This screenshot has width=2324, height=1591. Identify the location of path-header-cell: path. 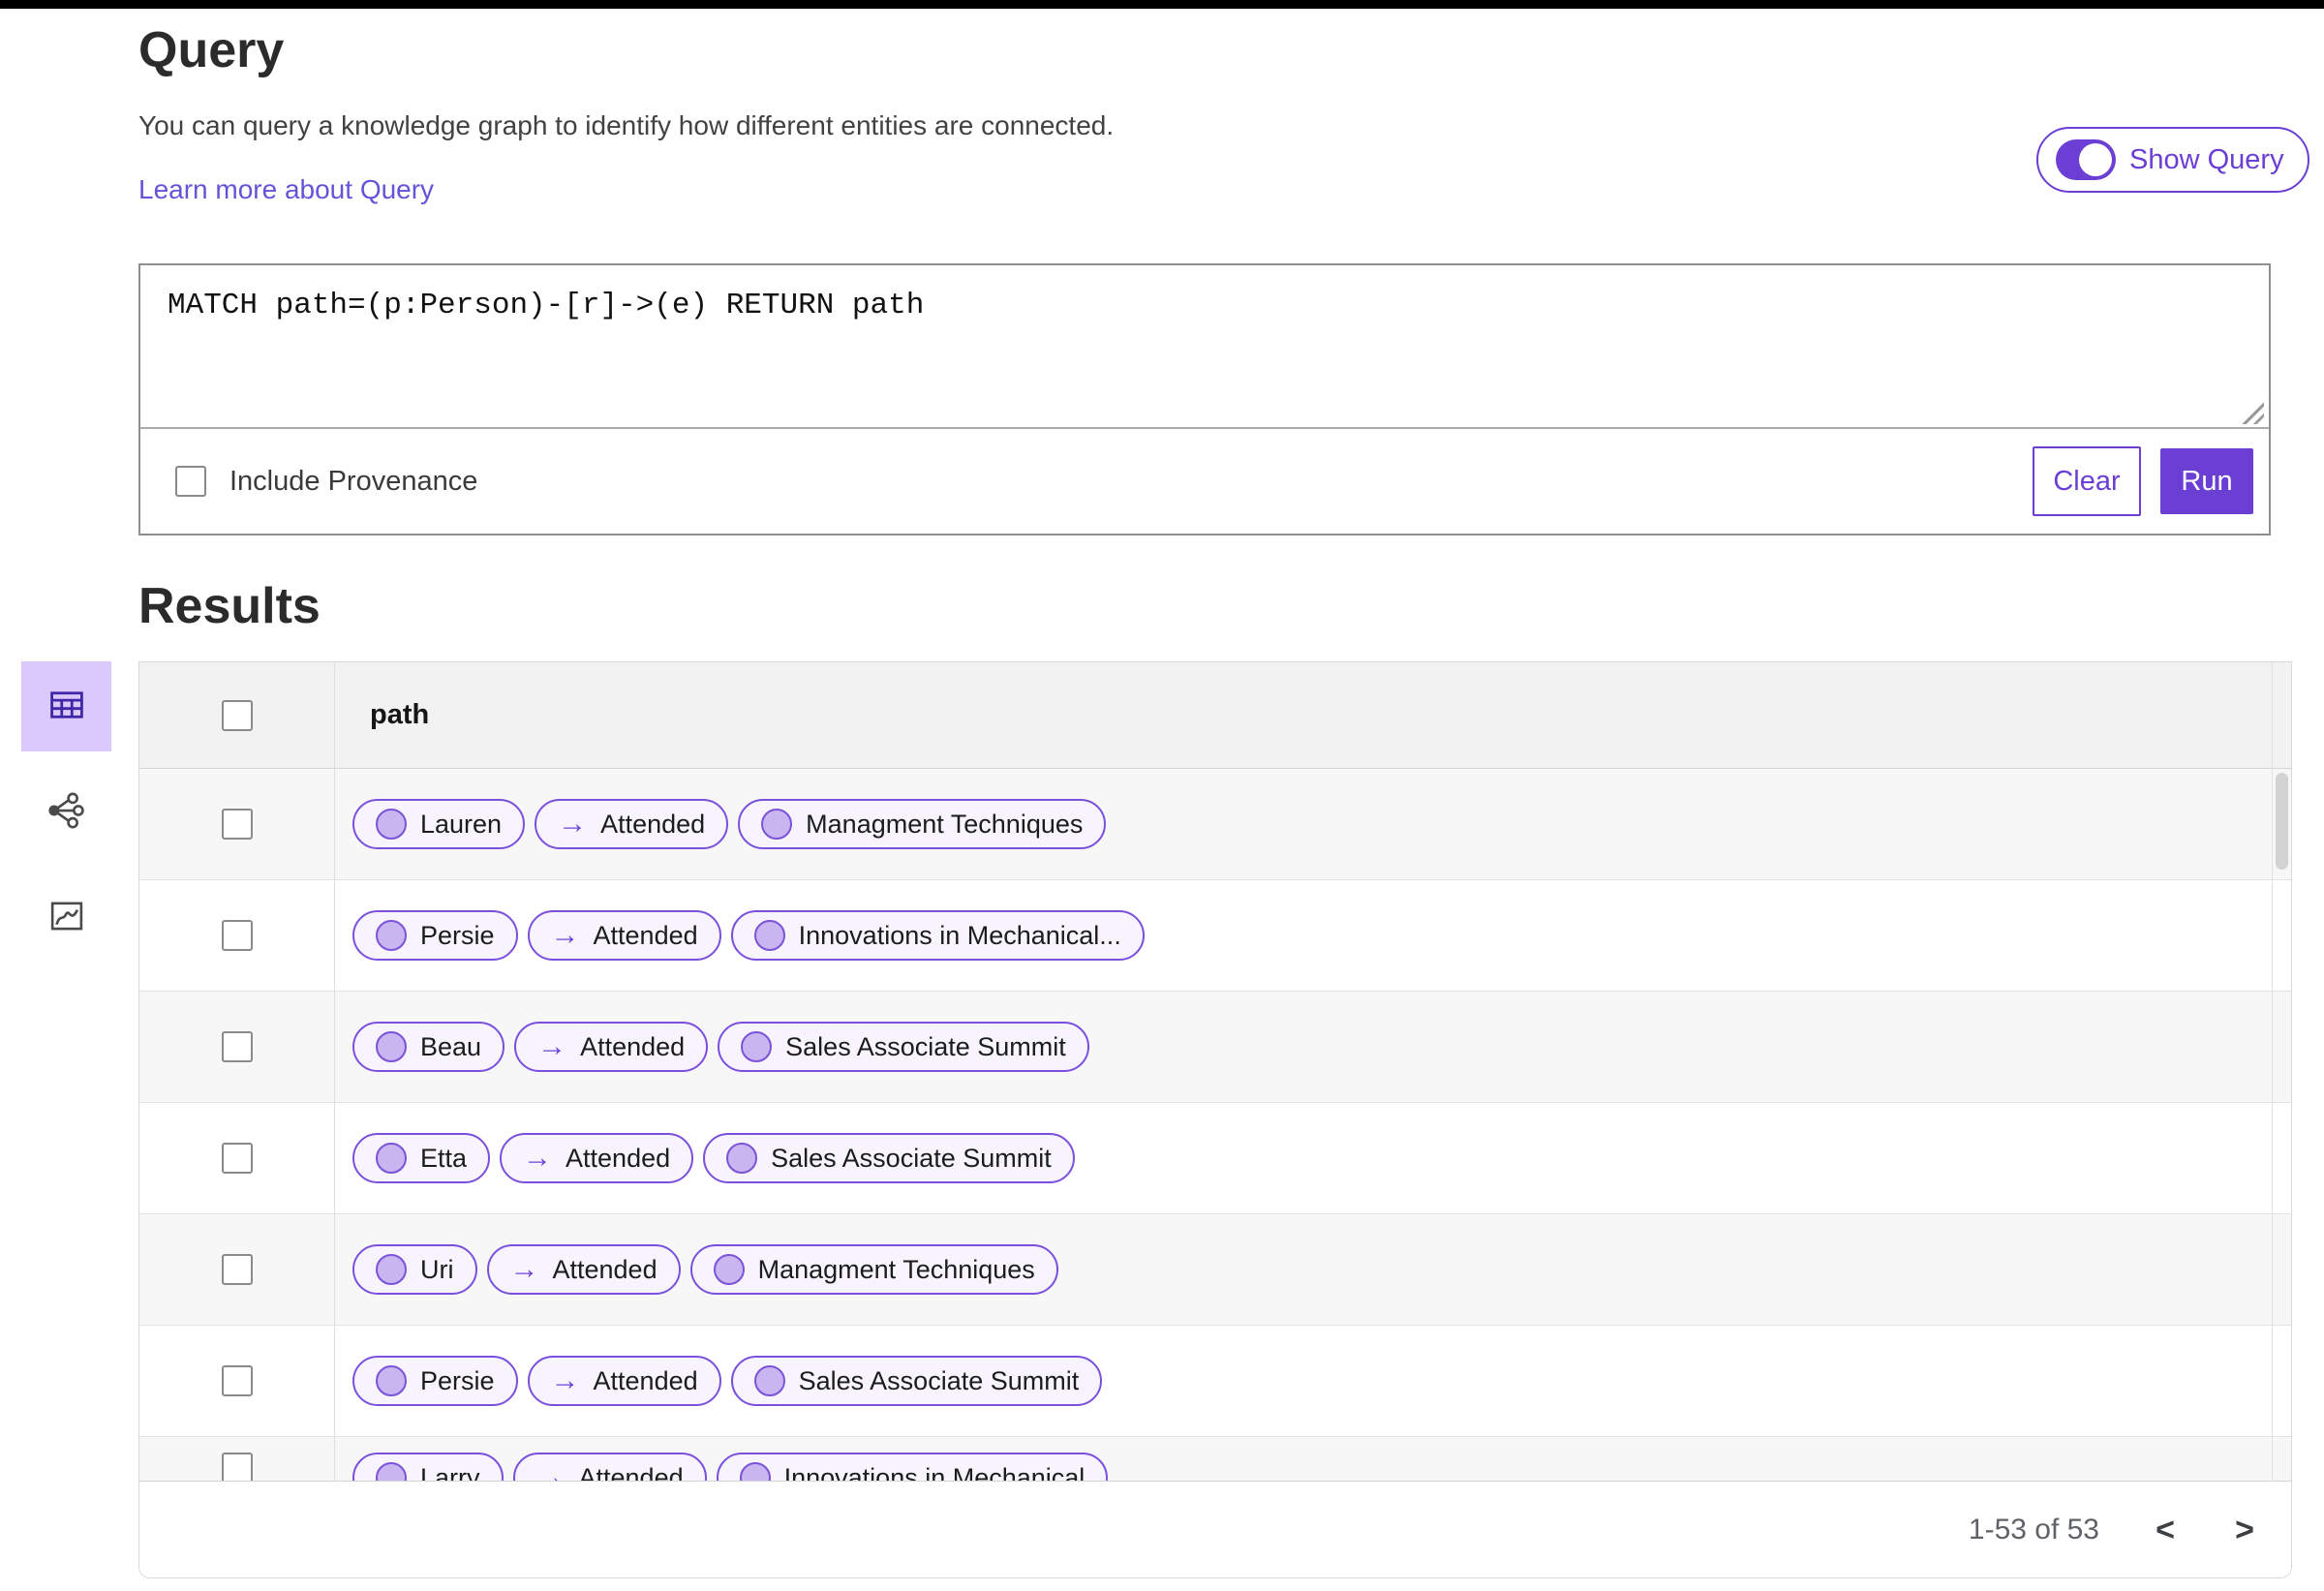
(1313, 715).